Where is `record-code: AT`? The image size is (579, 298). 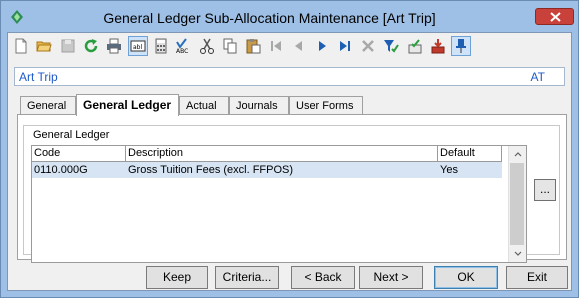
record-code: AT is located at coordinates (537, 77).